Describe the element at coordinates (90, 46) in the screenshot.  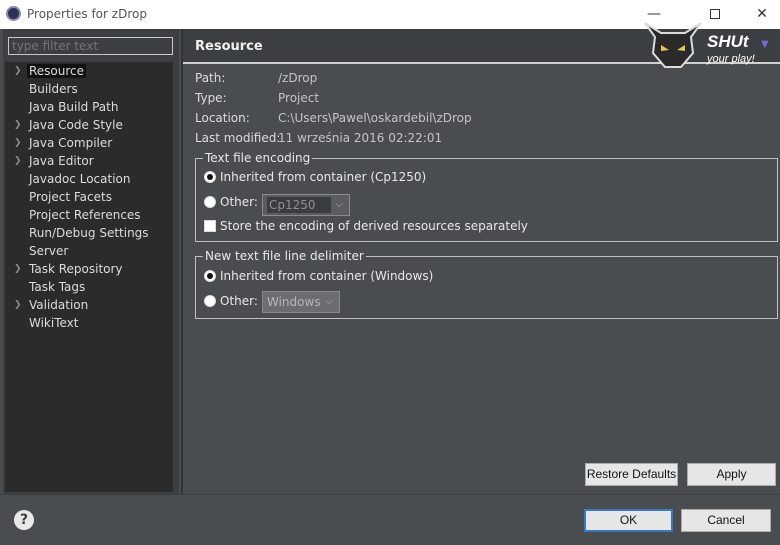
I see `filter-input` at that location.